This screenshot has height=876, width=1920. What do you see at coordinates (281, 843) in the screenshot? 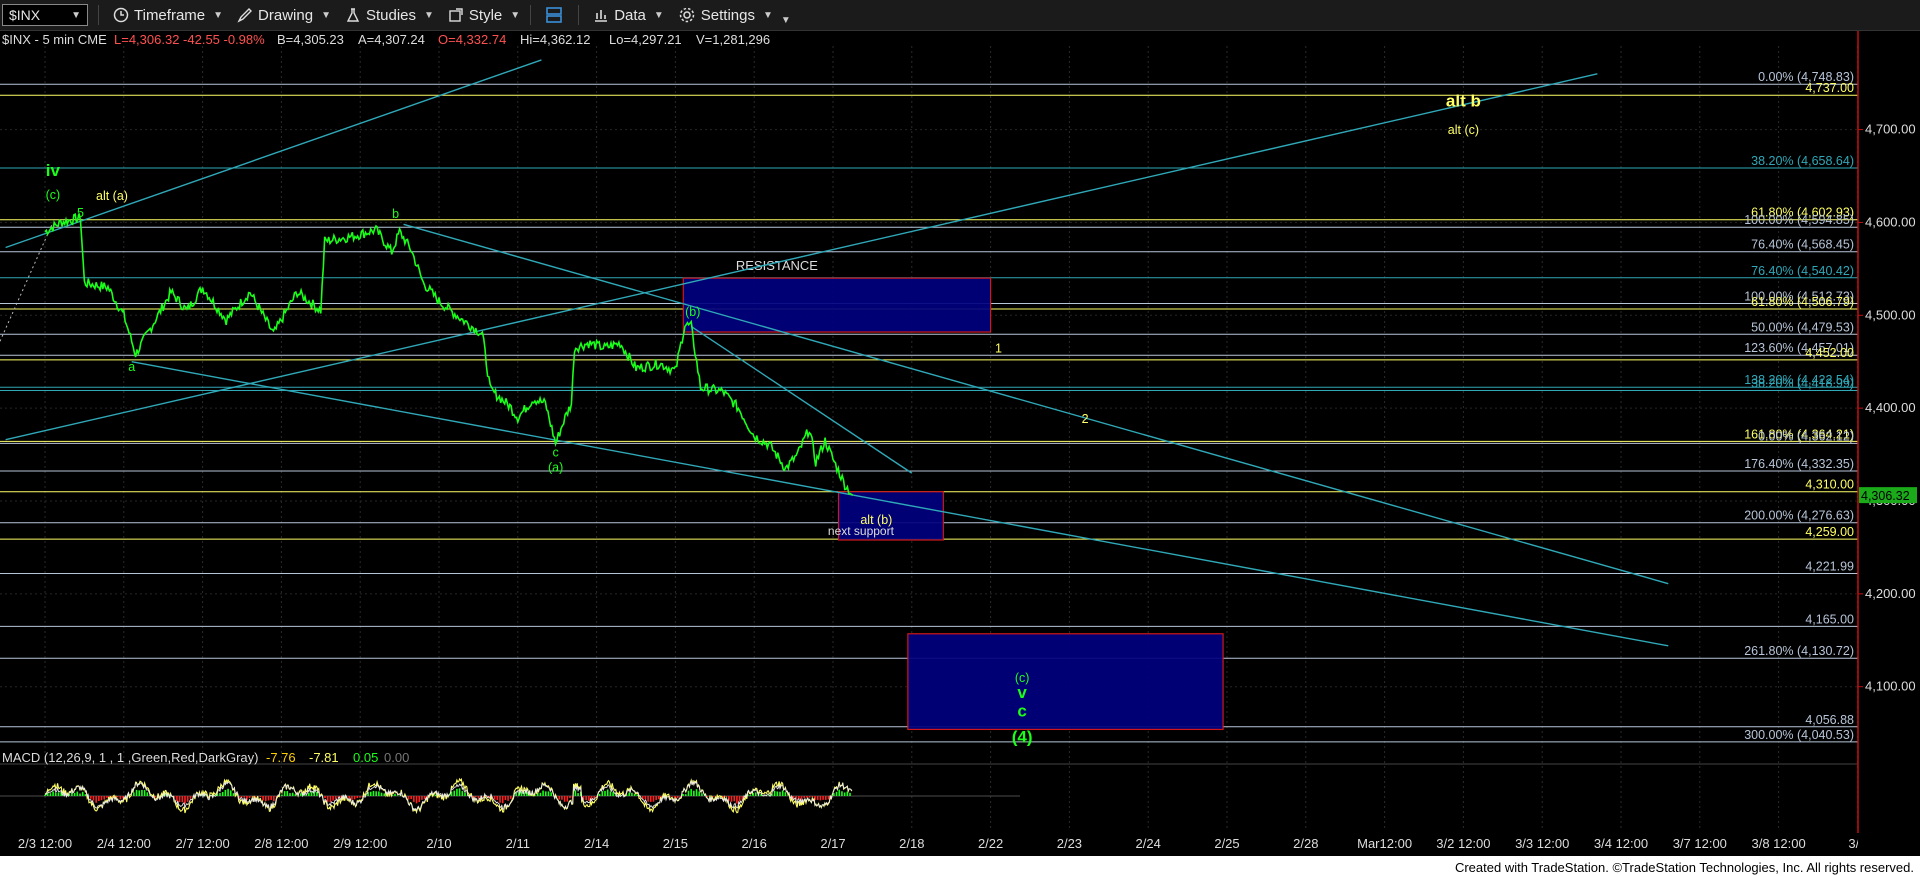
I see `x-tick-label: 2/8 12:00` at bounding box center [281, 843].